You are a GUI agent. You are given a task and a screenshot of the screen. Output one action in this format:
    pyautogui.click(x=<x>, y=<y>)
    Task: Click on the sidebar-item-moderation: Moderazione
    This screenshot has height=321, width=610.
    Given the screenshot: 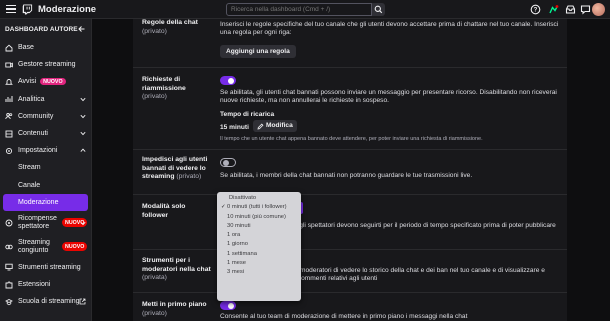 What is the action you would take?
    pyautogui.click(x=45, y=202)
    